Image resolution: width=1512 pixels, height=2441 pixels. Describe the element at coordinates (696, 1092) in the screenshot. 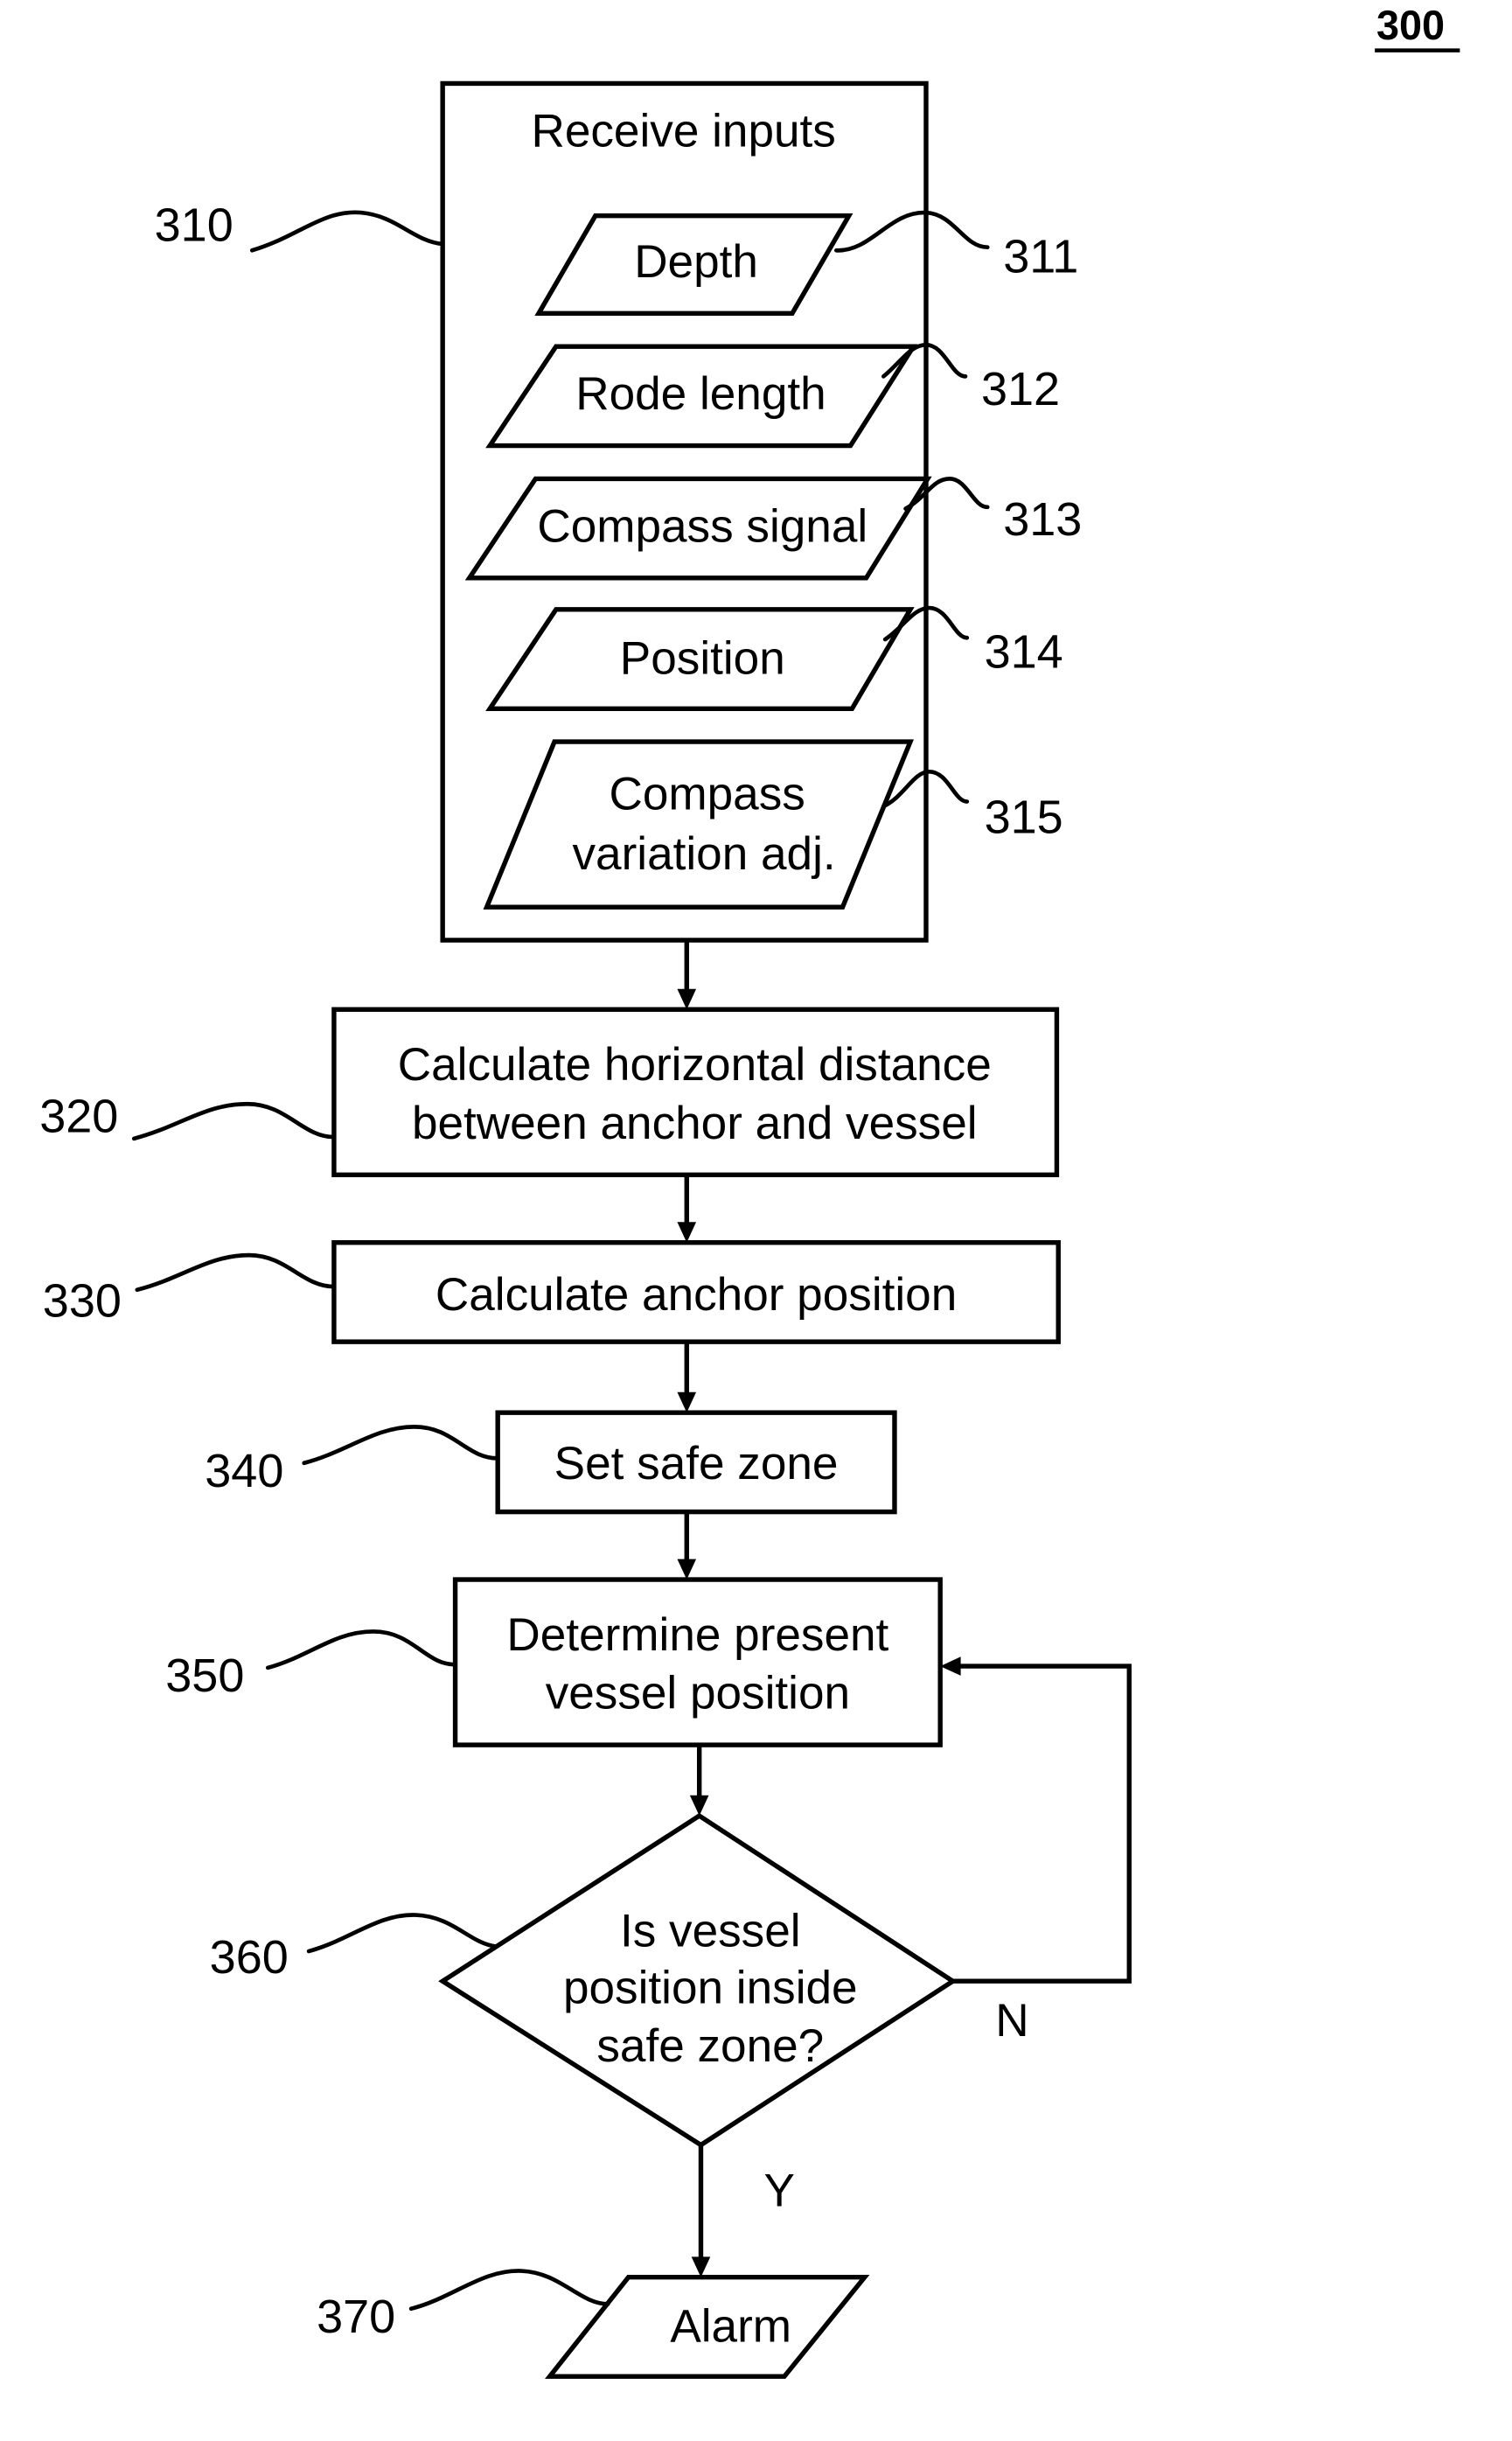

I see `calculate-distance-box` at that location.